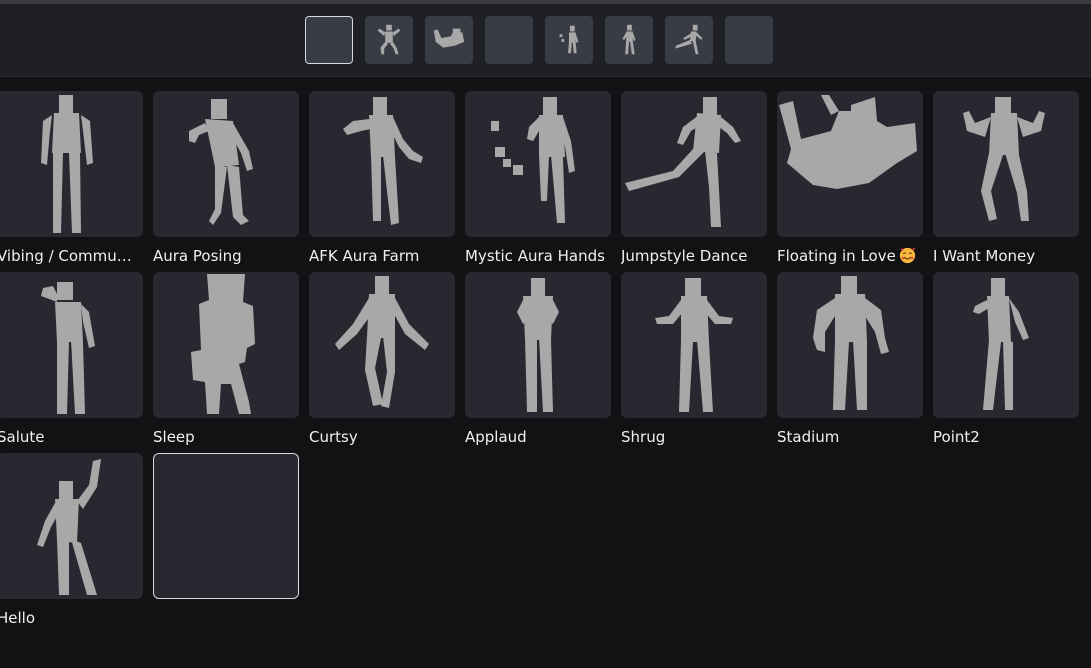  I want to click on figure-applaud-icon, so click(538, 345).